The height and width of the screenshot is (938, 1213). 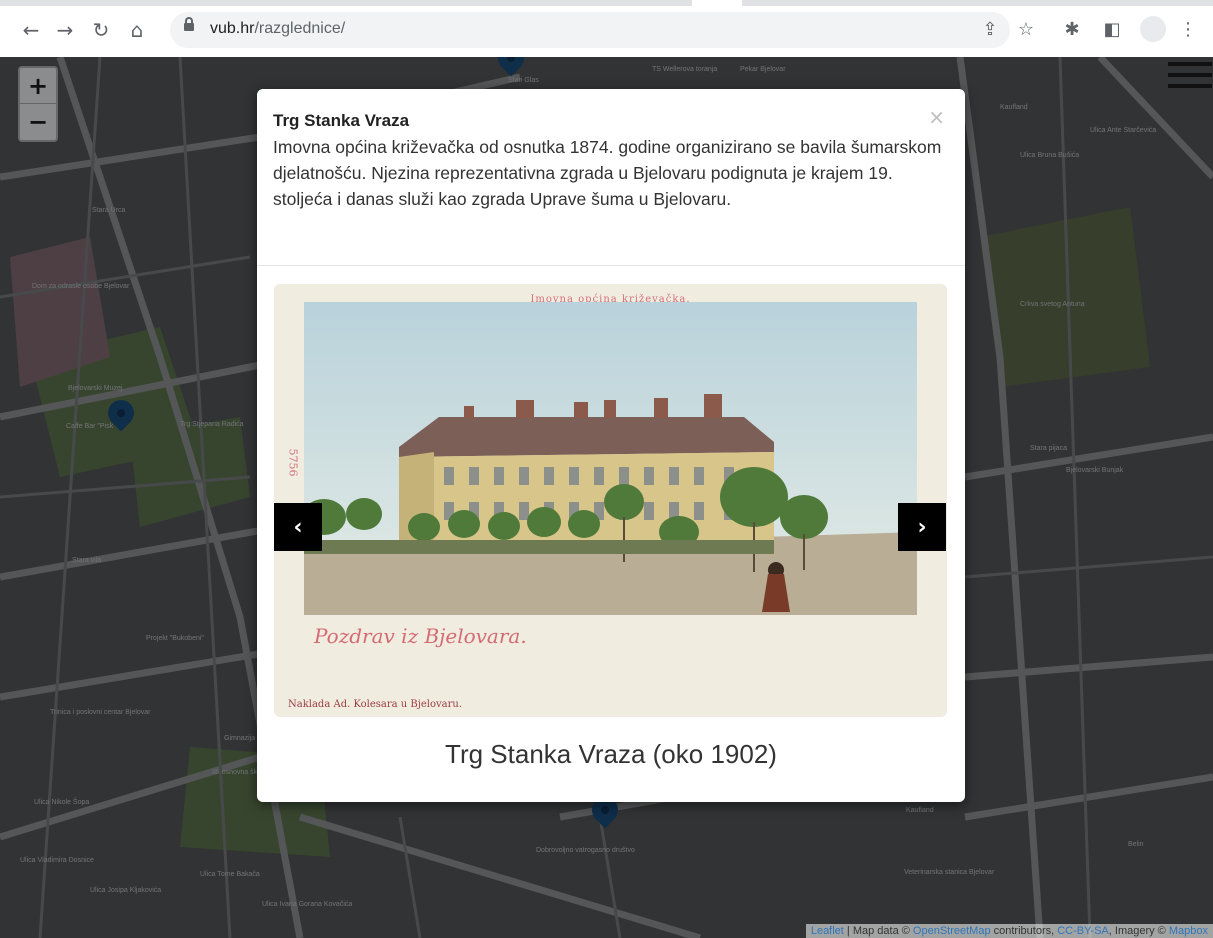 What do you see at coordinates (277, 29) in the screenshot?
I see `url-text: vub.hr/razglednice/` at bounding box center [277, 29].